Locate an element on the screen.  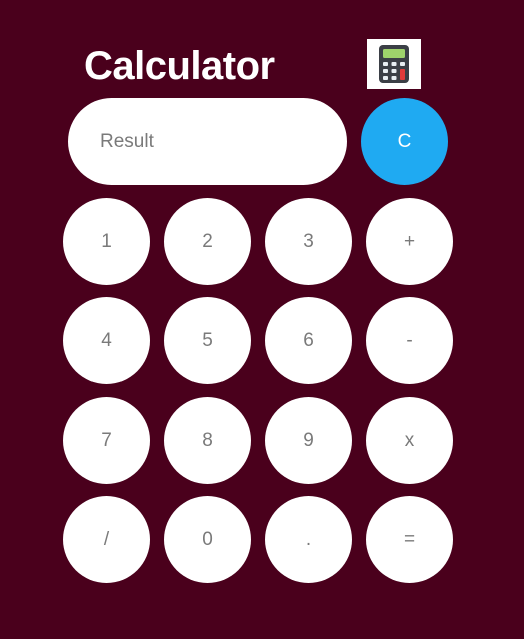
digit-5-button: 5 is located at coordinates (207, 340).